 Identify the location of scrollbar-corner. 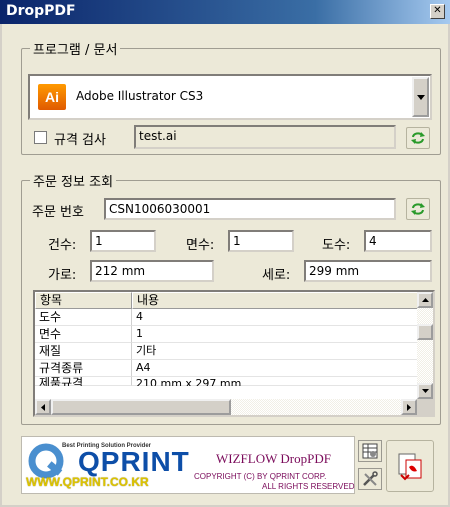
(425, 407).